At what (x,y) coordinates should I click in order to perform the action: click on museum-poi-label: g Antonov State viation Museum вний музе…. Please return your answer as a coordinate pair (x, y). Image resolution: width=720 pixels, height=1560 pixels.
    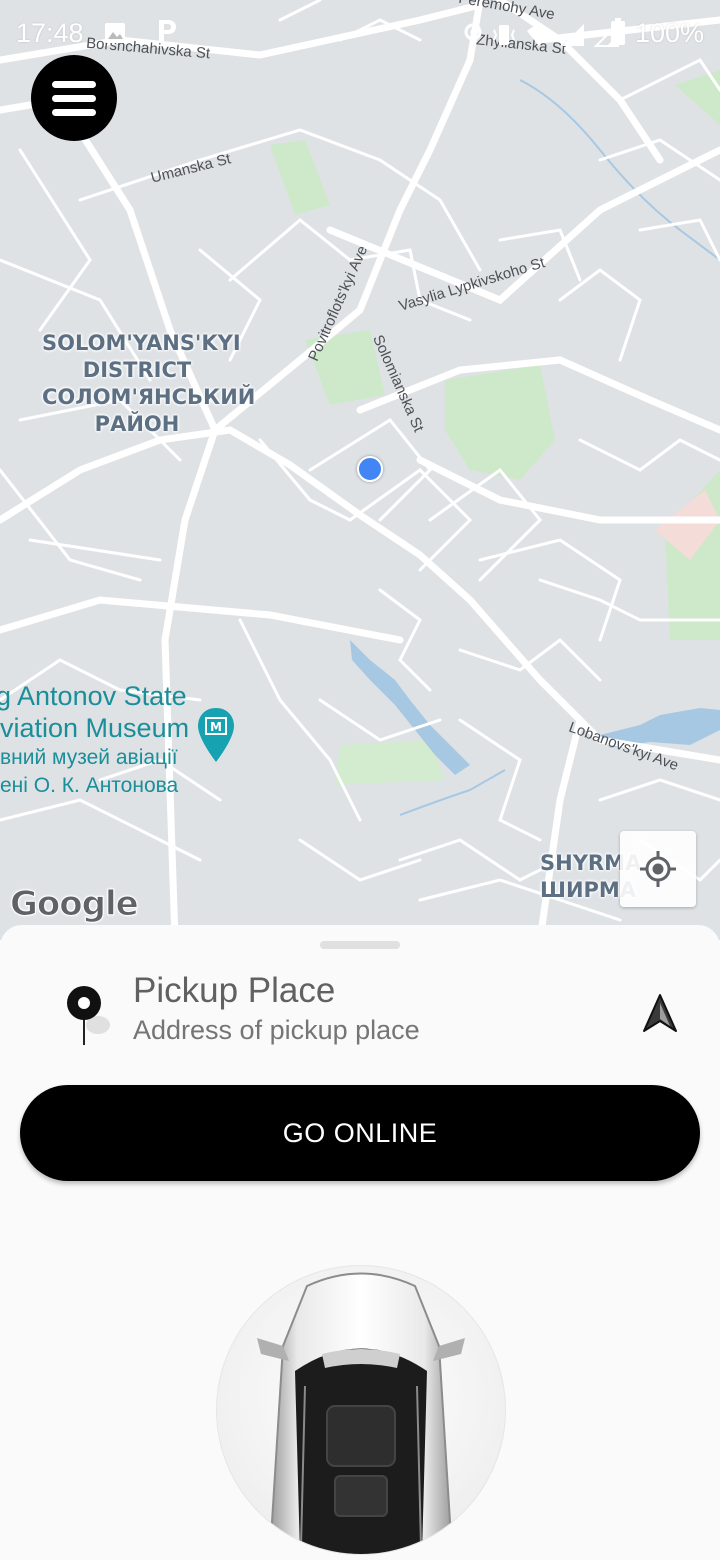
    Looking at the image, I should click on (94, 740).